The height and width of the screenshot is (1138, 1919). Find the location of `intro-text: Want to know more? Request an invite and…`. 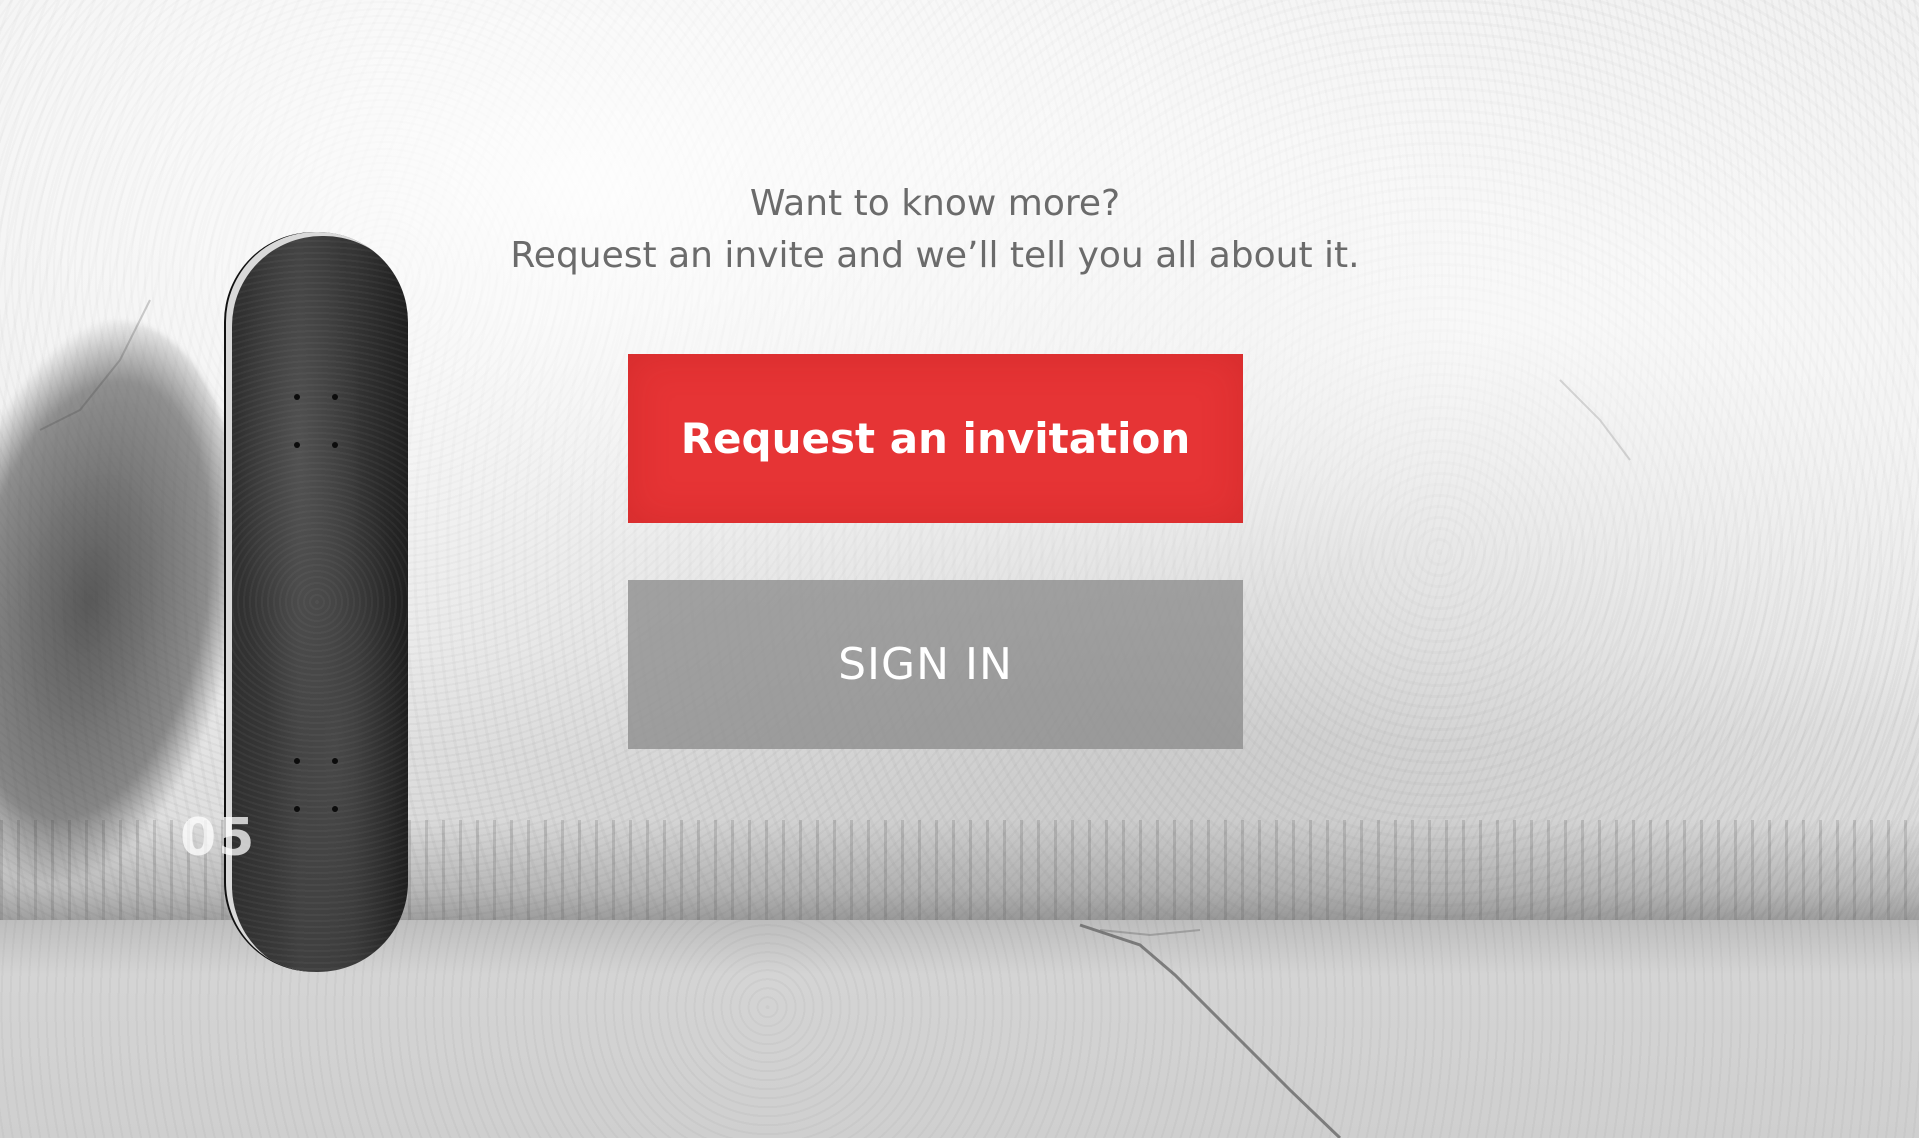

intro-text: Want to know more? Request an invite and… is located at coordinates (935, 230).